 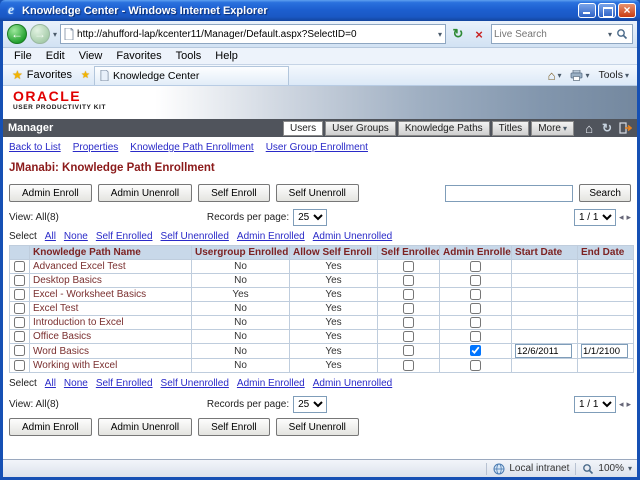 What do you see at coordinates (91, 56) in the screenshot?
I see `menu-view: View` at bounding box center [91, 56].